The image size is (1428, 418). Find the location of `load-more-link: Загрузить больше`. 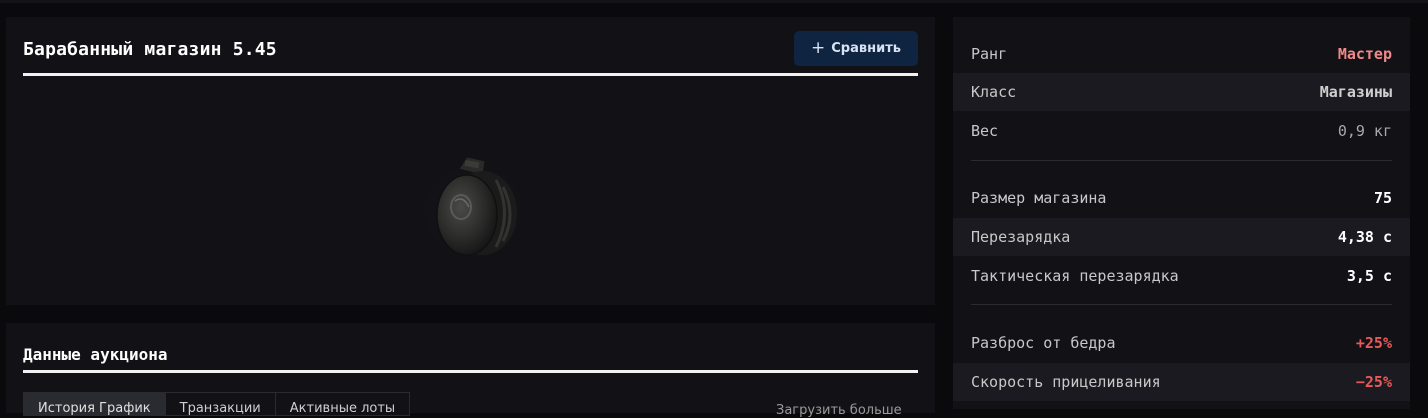

load-more-link: Загрузить больше is located at coordinates (839, 410).